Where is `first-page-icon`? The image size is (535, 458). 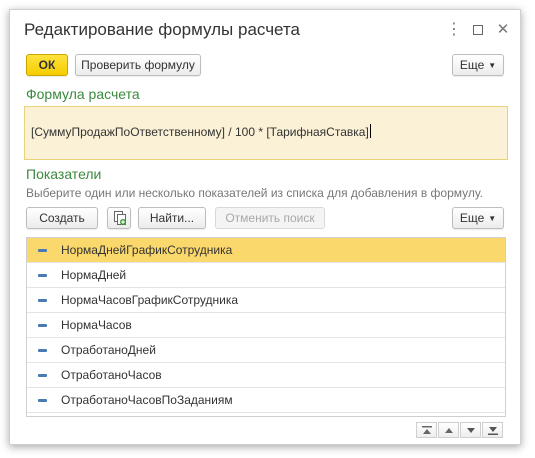
first-page-icon is located at coordinates (427, 430).